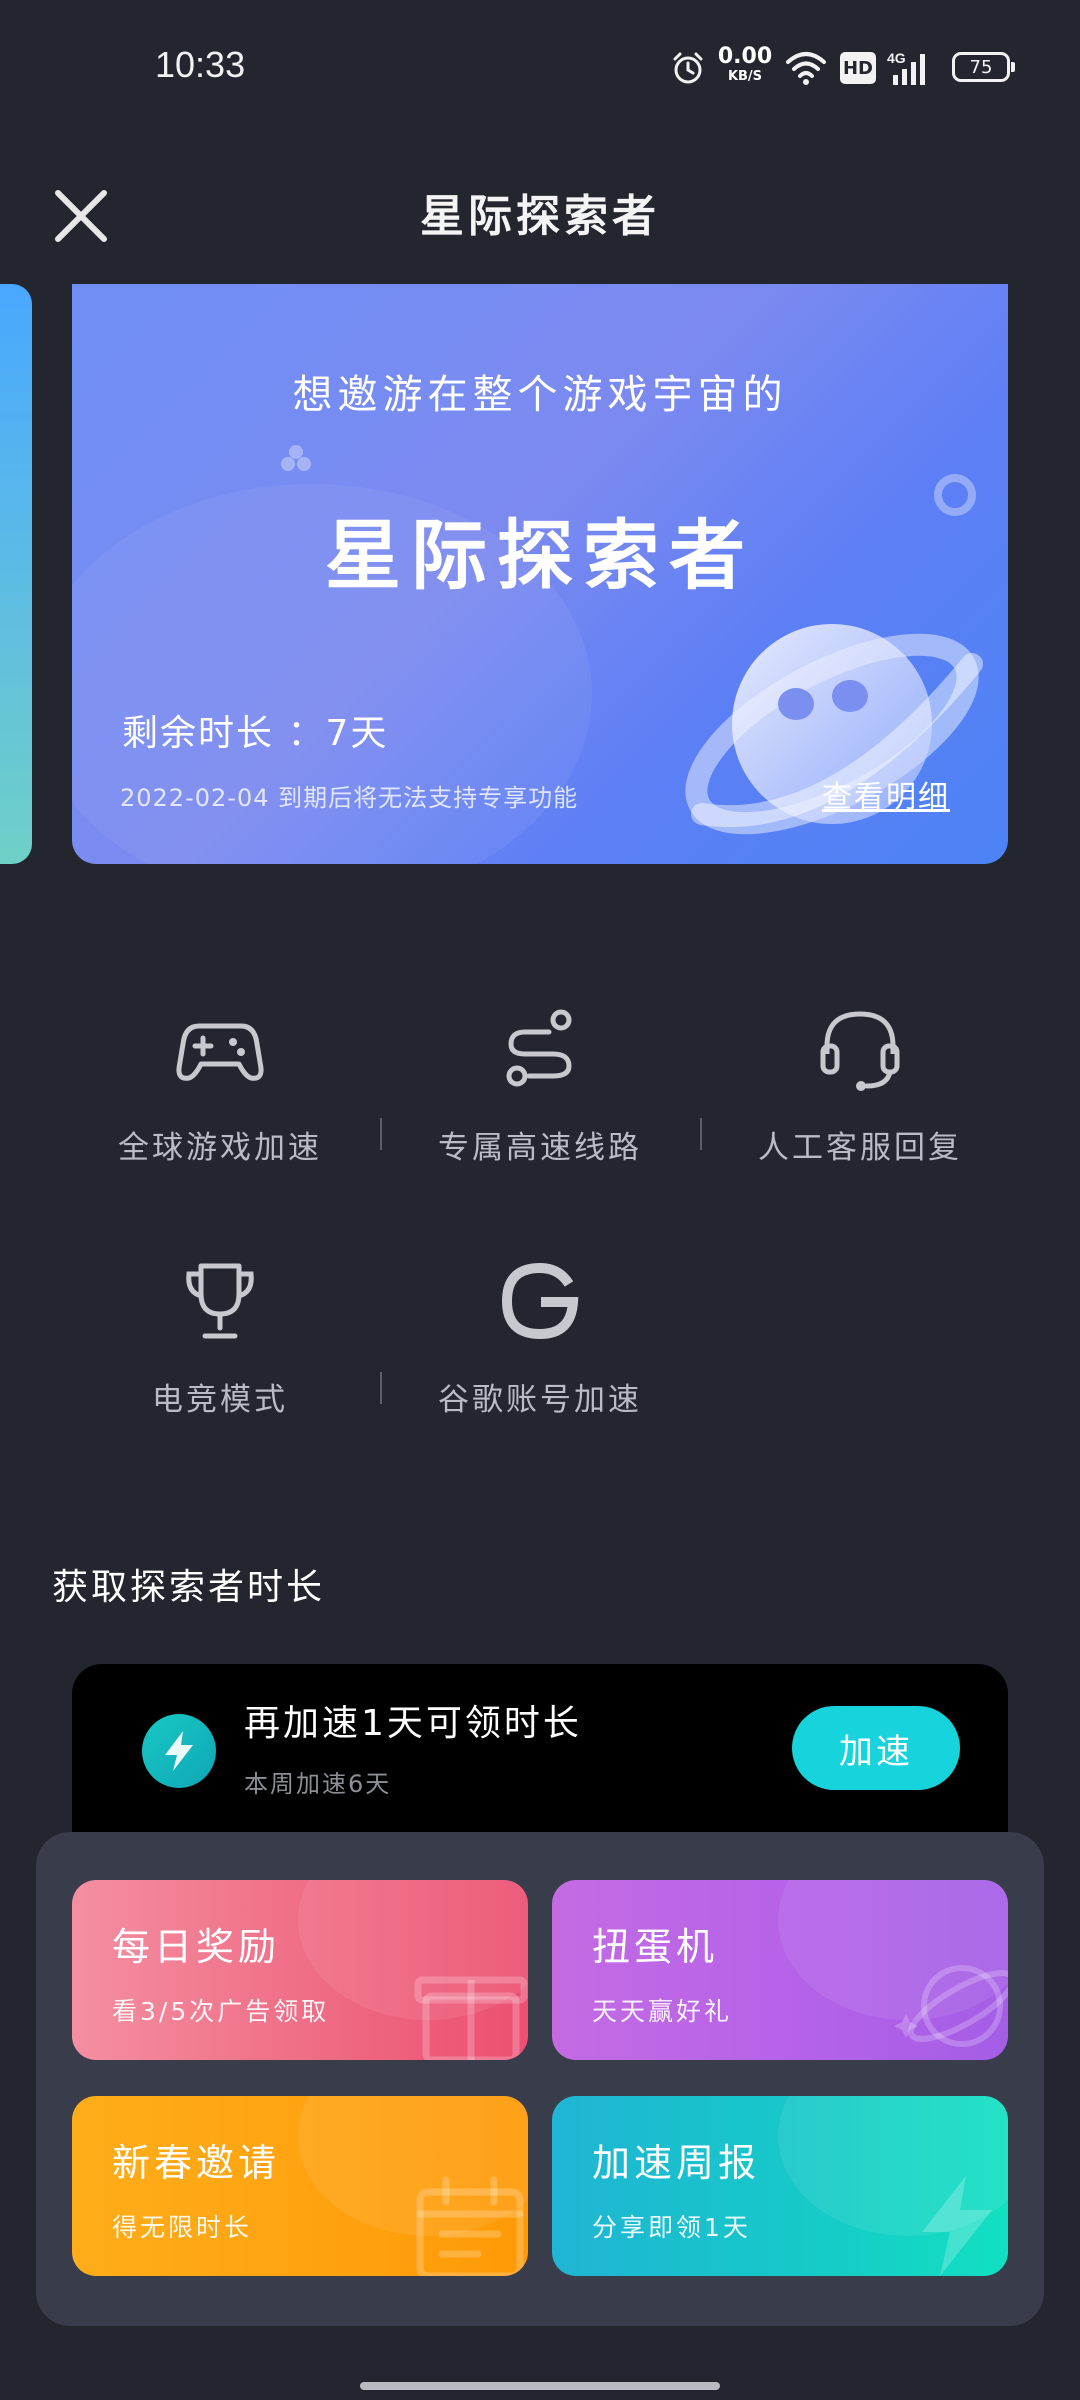  What do you see at coordinates (671, 2227) in the screenshot?
I see `tile-subtitle: 分享即领1天` at bounding box center [671, 2227].